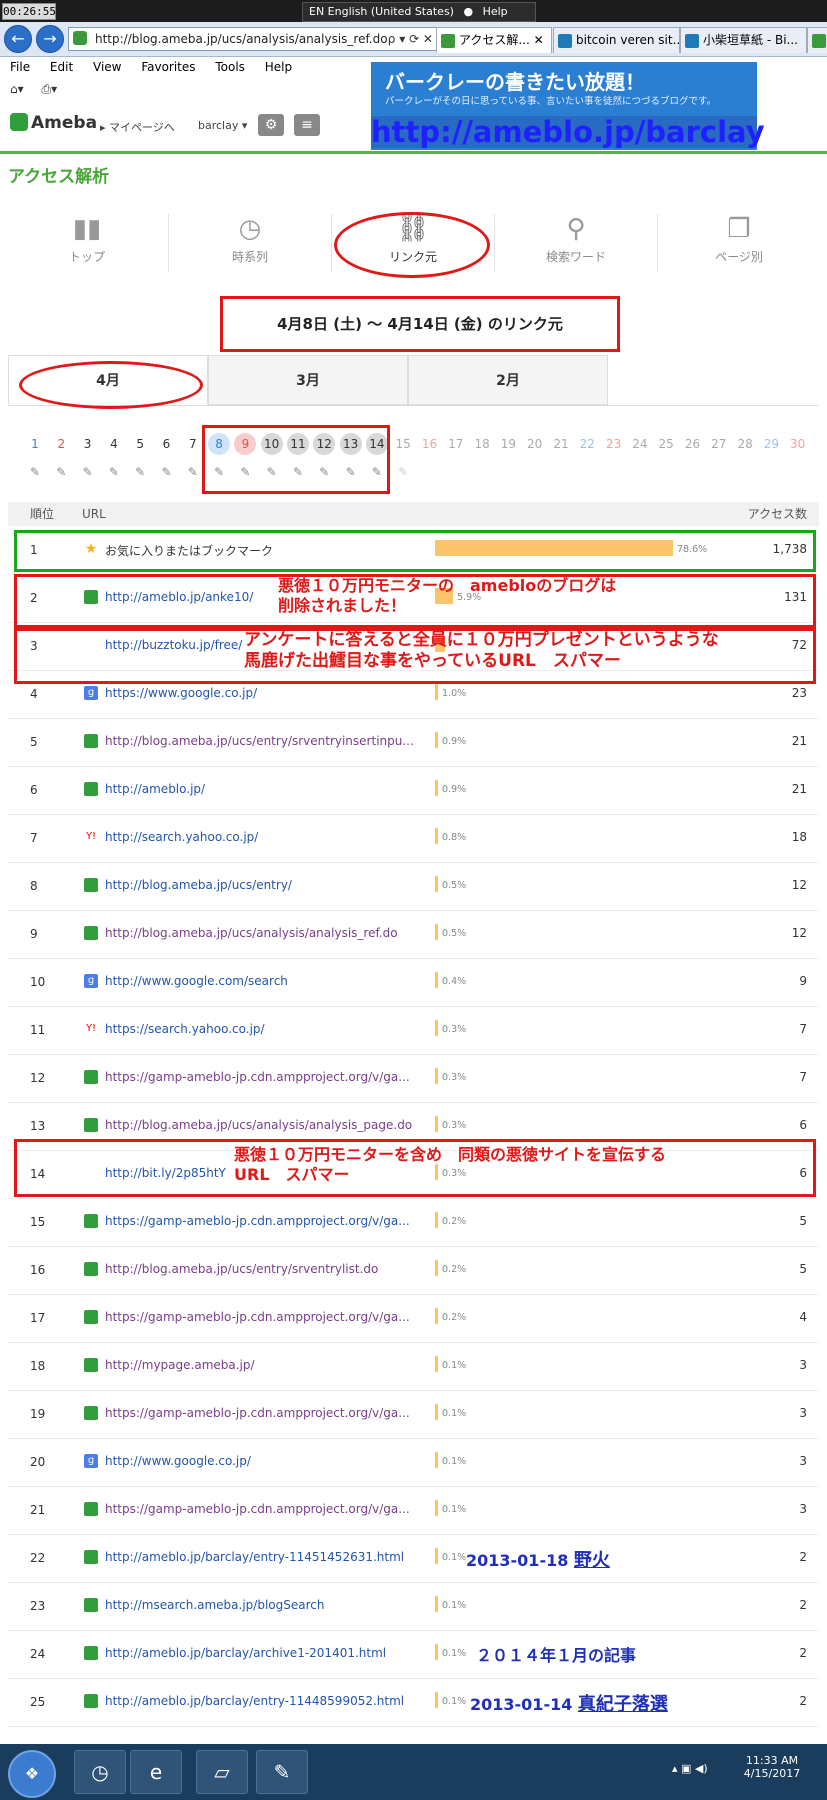 Image resolution: width=827 pixels, height=1800 pixels. I want to click on menu-help: Help, so click(278, 67).